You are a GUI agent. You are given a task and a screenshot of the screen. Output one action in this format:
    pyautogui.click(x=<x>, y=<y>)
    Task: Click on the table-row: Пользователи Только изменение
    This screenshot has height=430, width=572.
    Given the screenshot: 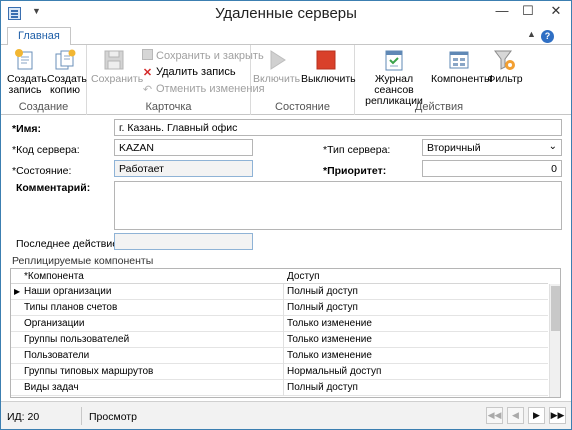 What is the action you would take?
    pyautogui.click(x=279, y=356)
    